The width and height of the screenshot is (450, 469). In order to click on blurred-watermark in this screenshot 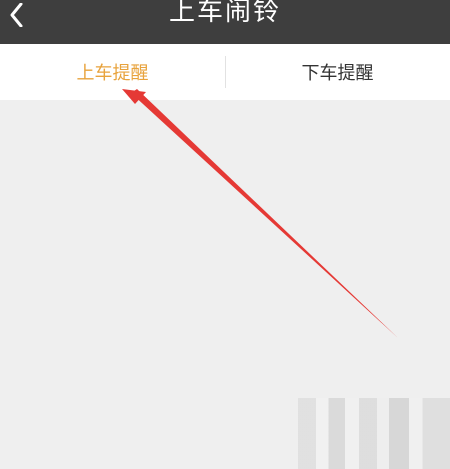, I will do `click(374, 433)`.